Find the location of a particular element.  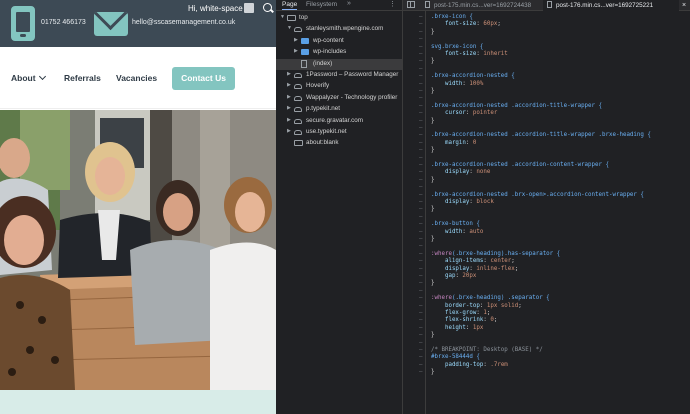

admin-greeting: Hi, white-space is located at coordinates (215, 8).